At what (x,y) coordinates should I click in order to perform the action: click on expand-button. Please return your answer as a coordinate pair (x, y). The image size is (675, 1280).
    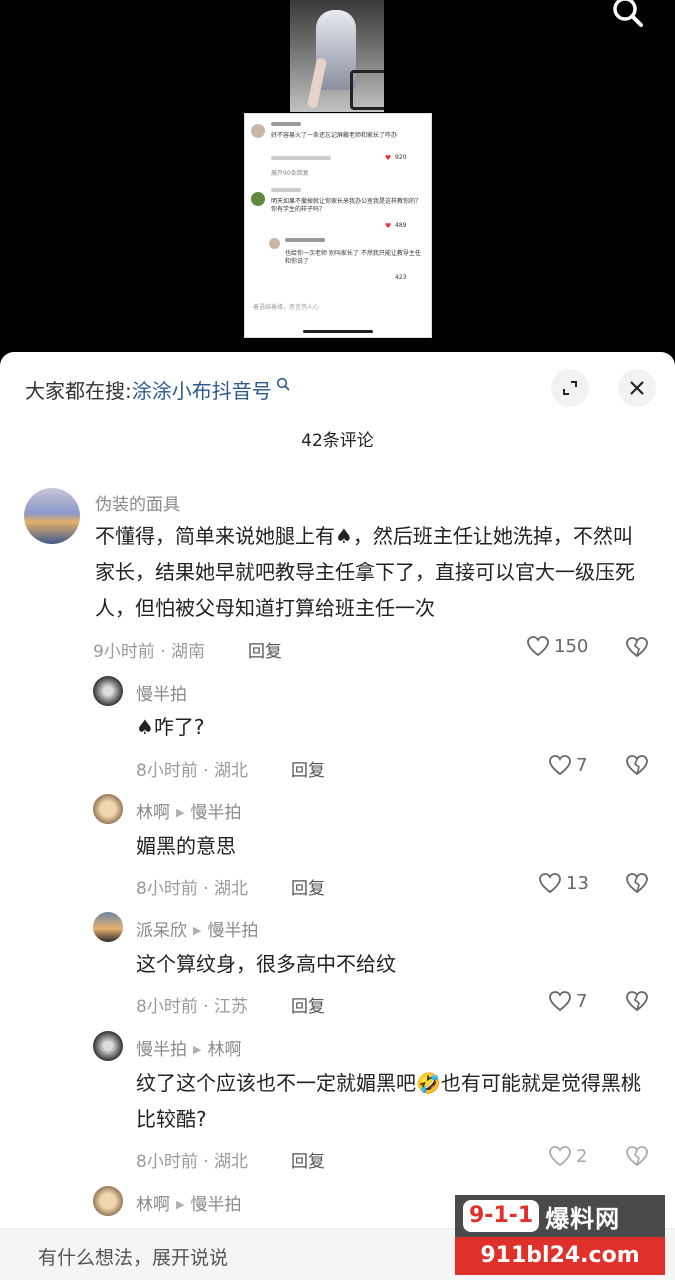
    Looking at the image, I should click on (570, 388).